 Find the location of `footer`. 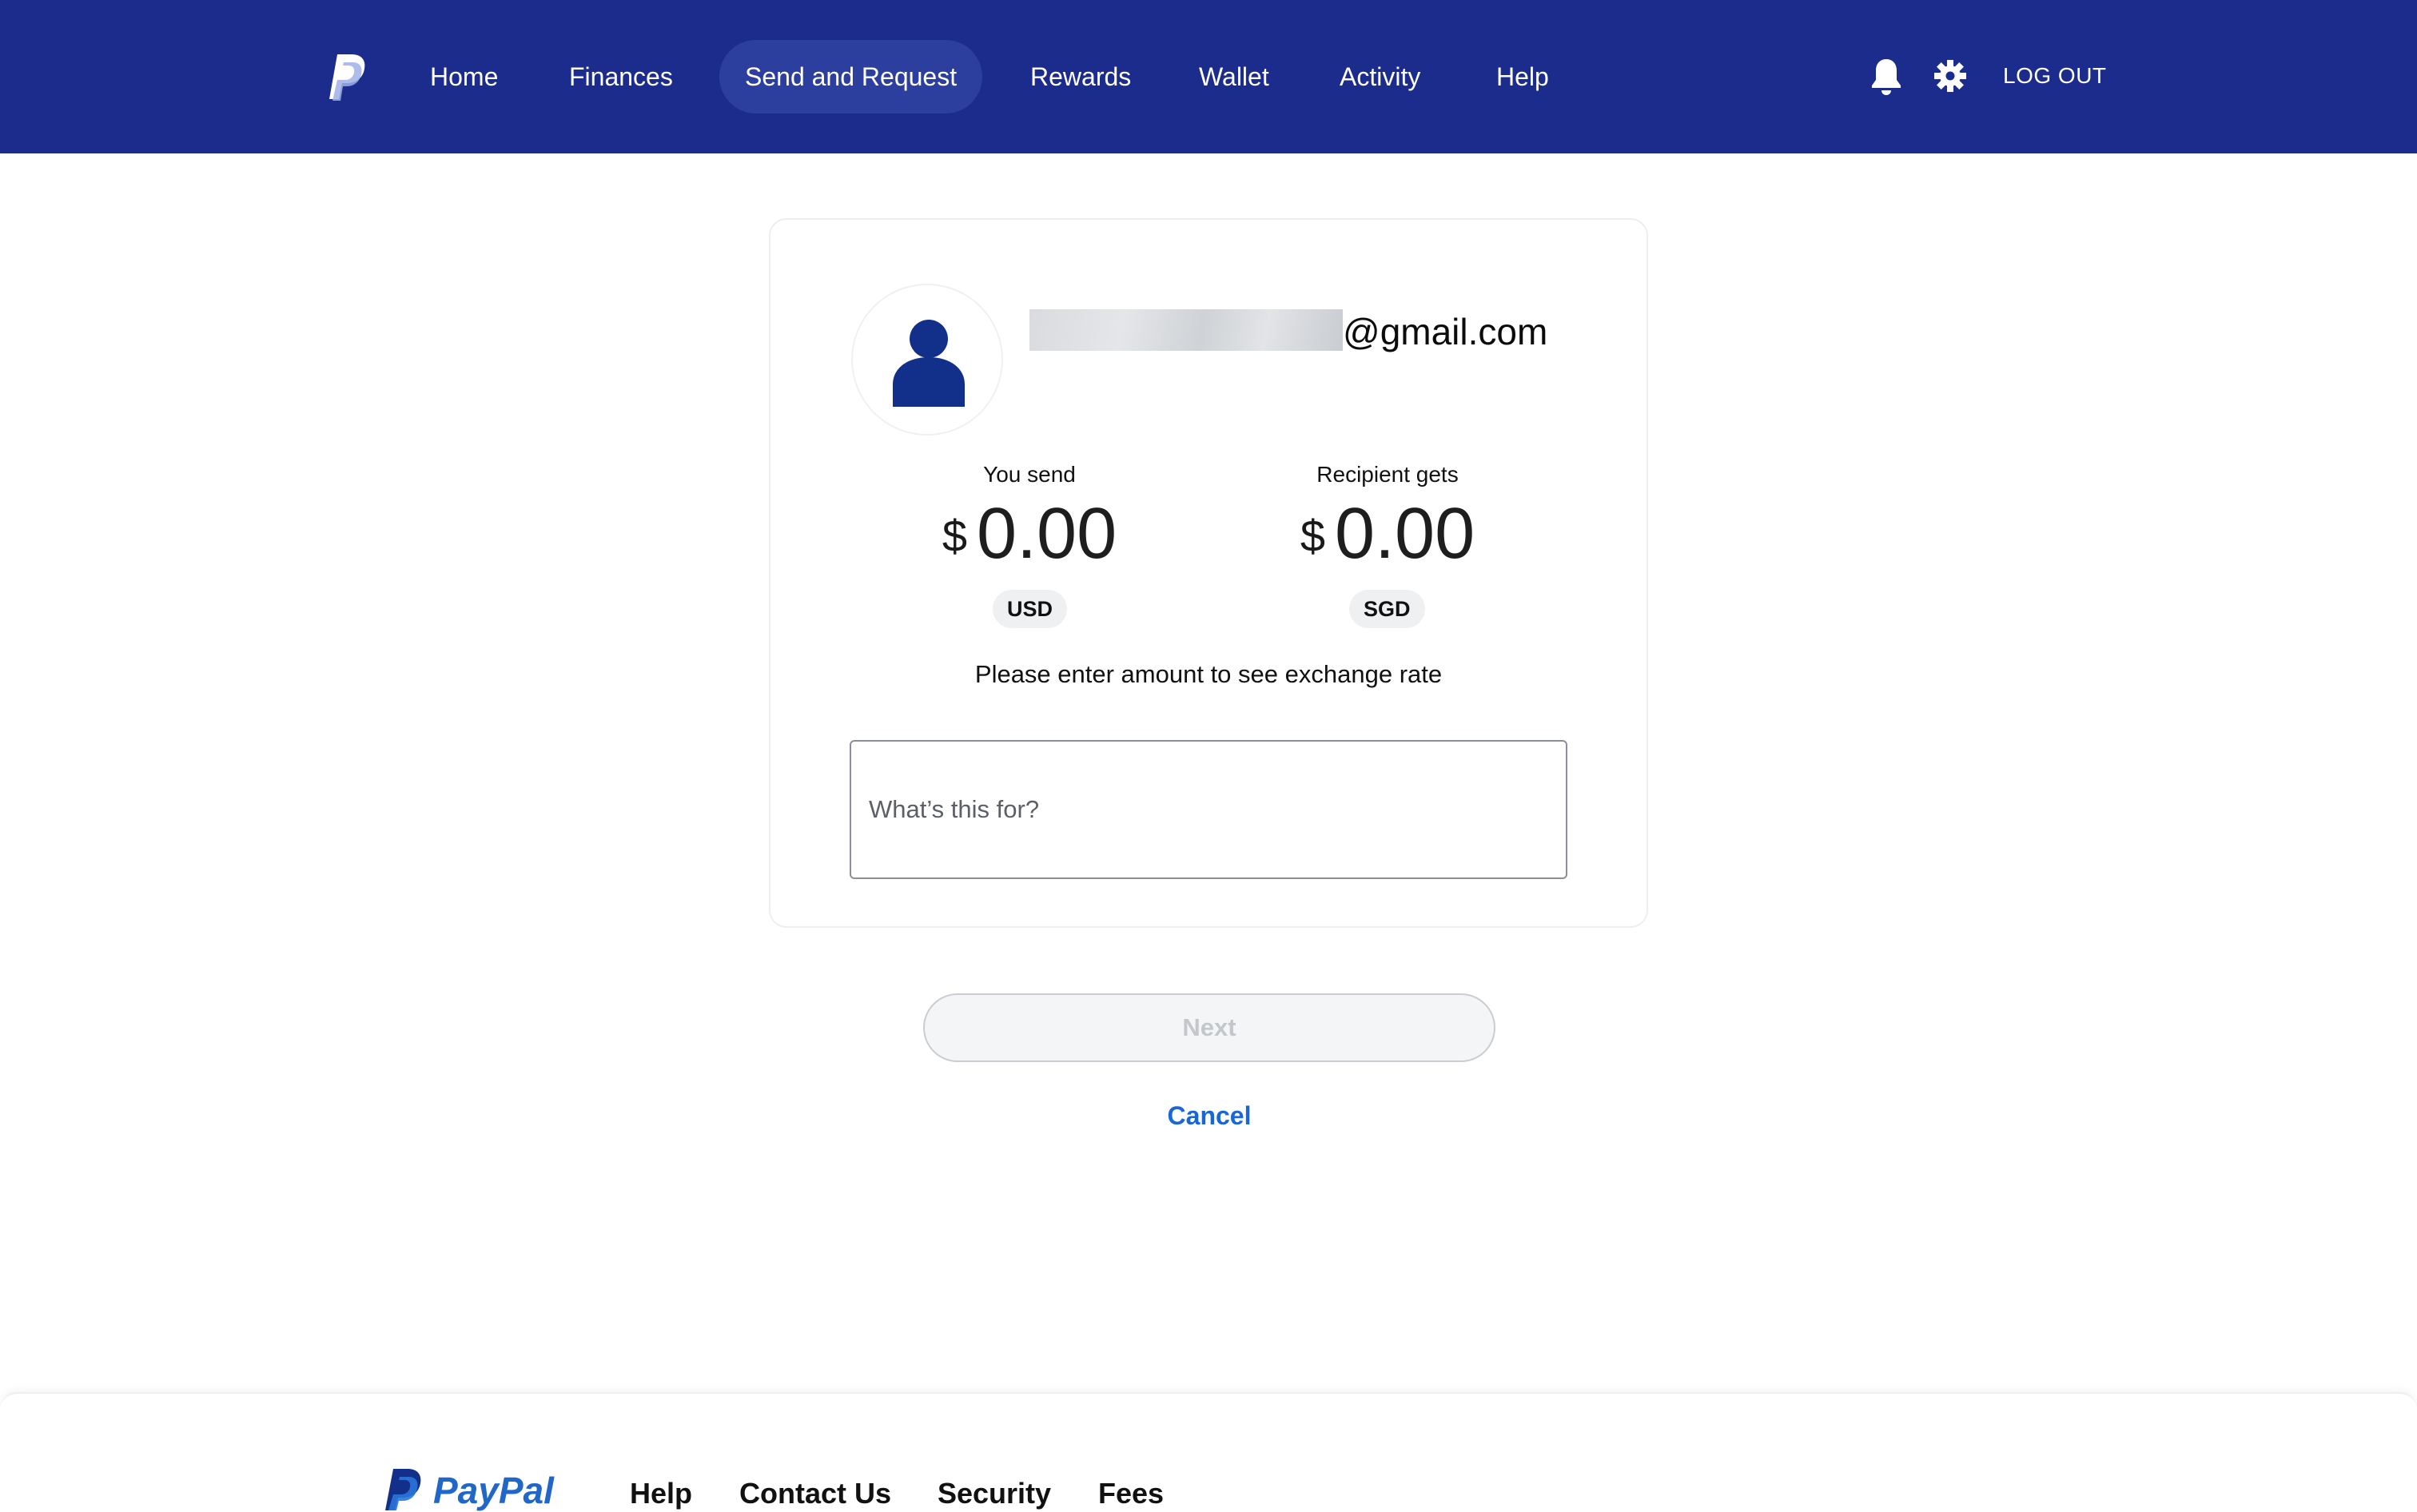

footer is located at coordinates (1208, 1452).